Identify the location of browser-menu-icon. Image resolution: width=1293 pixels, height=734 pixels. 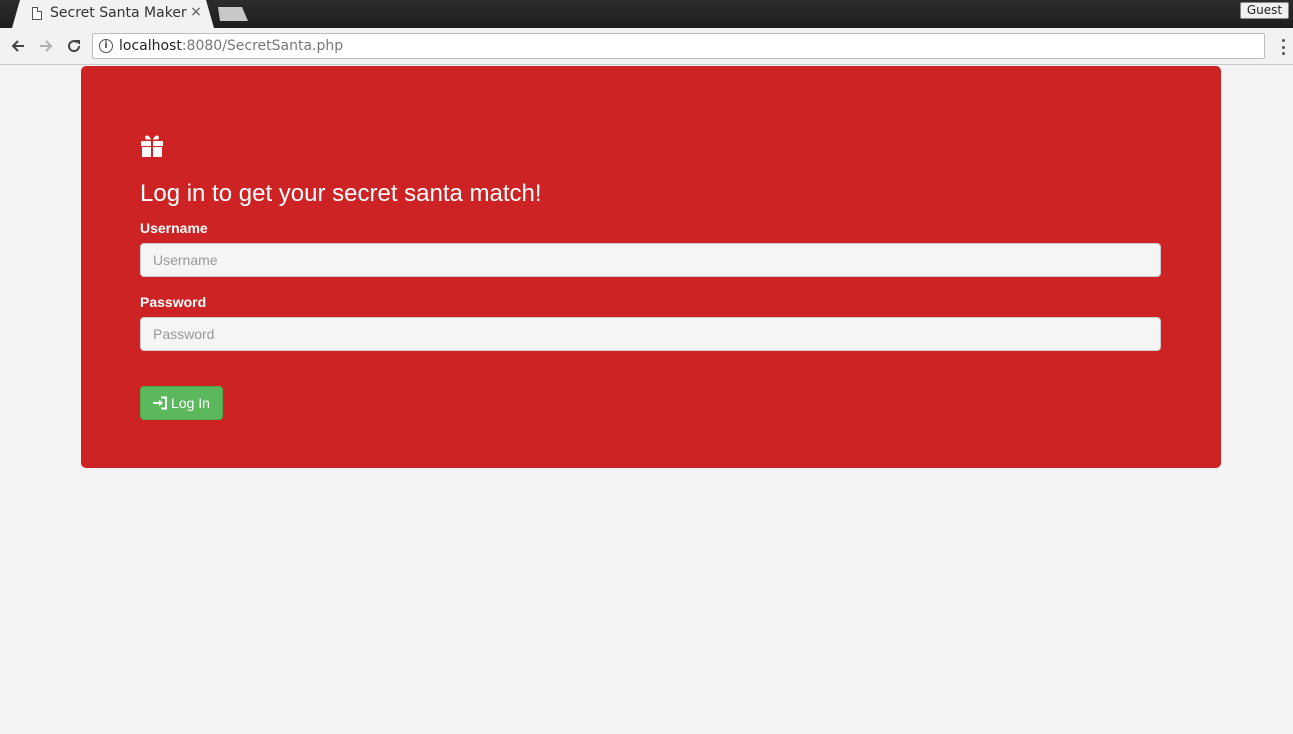
(1283, 47).